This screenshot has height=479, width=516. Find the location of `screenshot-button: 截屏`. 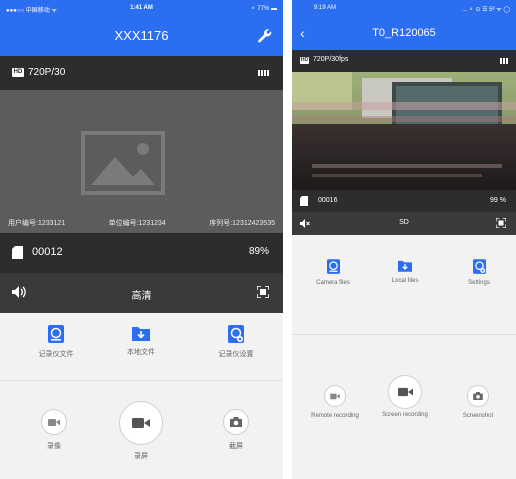

screenshot-button: 截屏 is located at coordinates (236, 430).